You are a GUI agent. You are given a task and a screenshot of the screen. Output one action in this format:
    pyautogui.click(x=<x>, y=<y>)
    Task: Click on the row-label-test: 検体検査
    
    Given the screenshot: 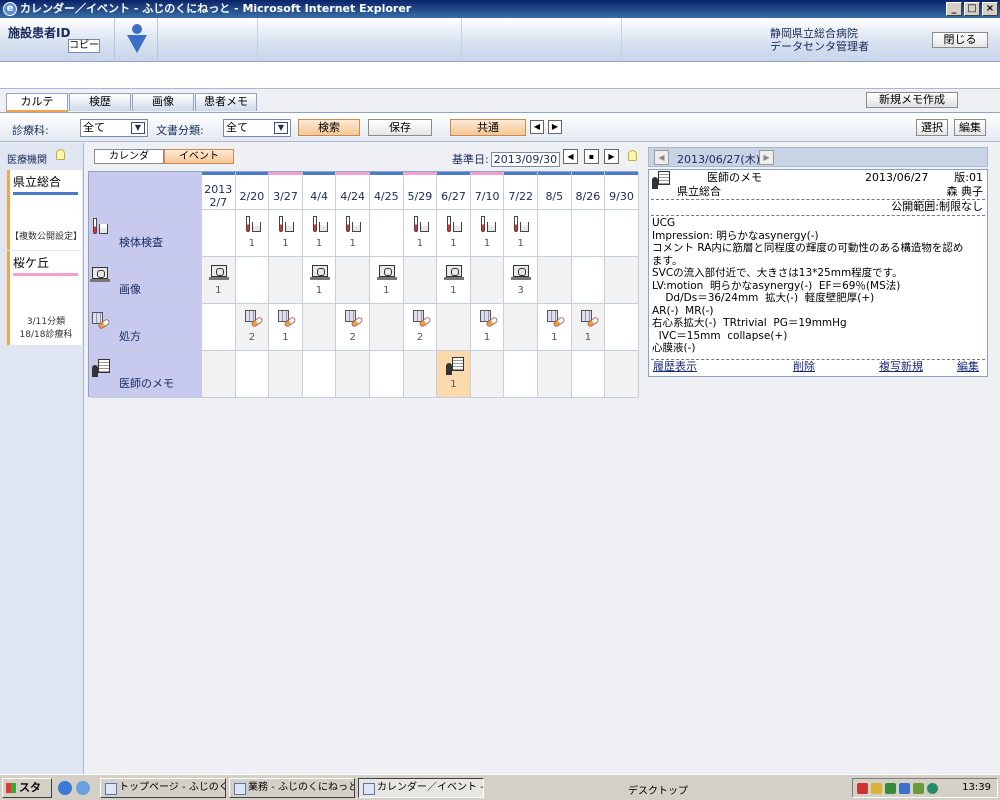 What is the action you would take?
    pyautogui.click(x=145, y=233)
    